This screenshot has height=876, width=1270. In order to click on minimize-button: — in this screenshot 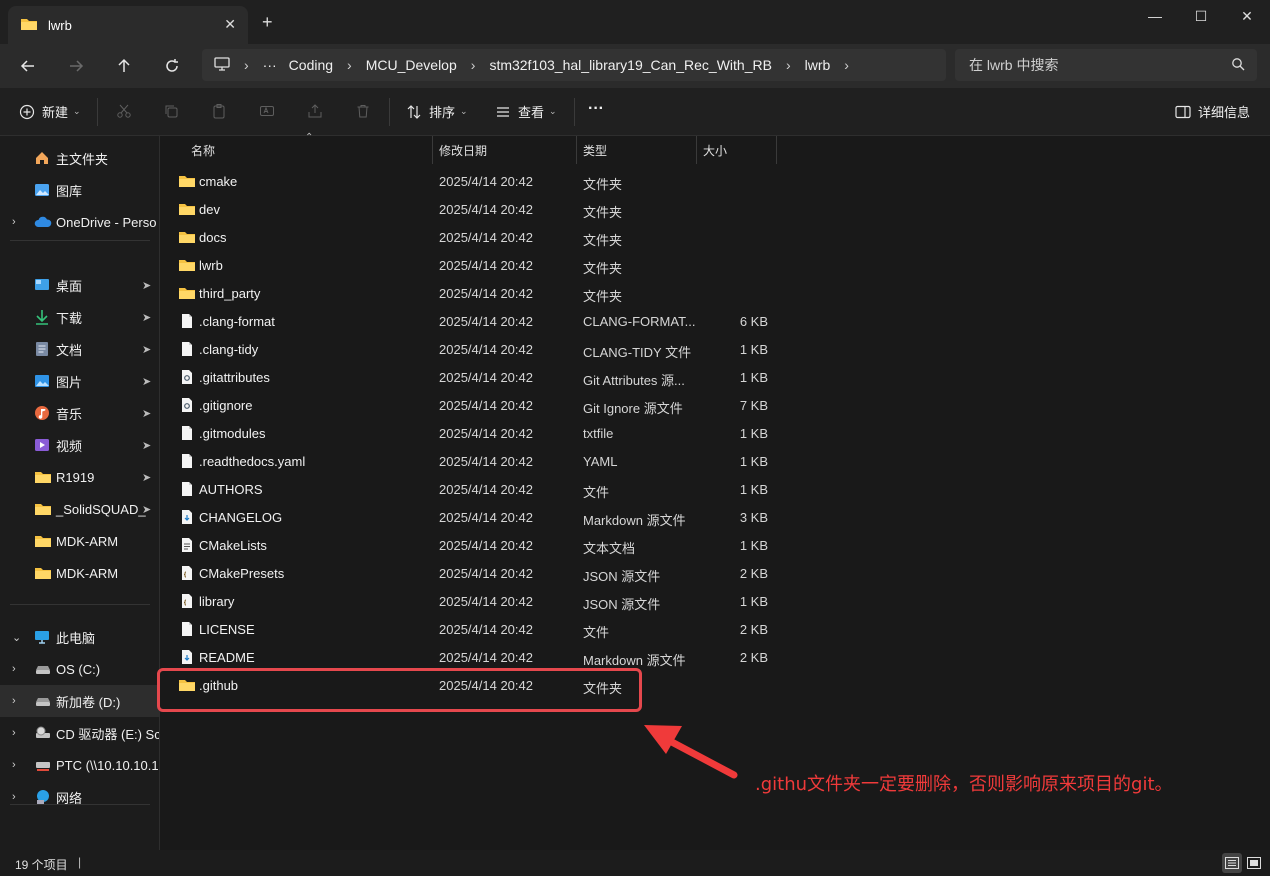, I will do `click(1155, 16)`.